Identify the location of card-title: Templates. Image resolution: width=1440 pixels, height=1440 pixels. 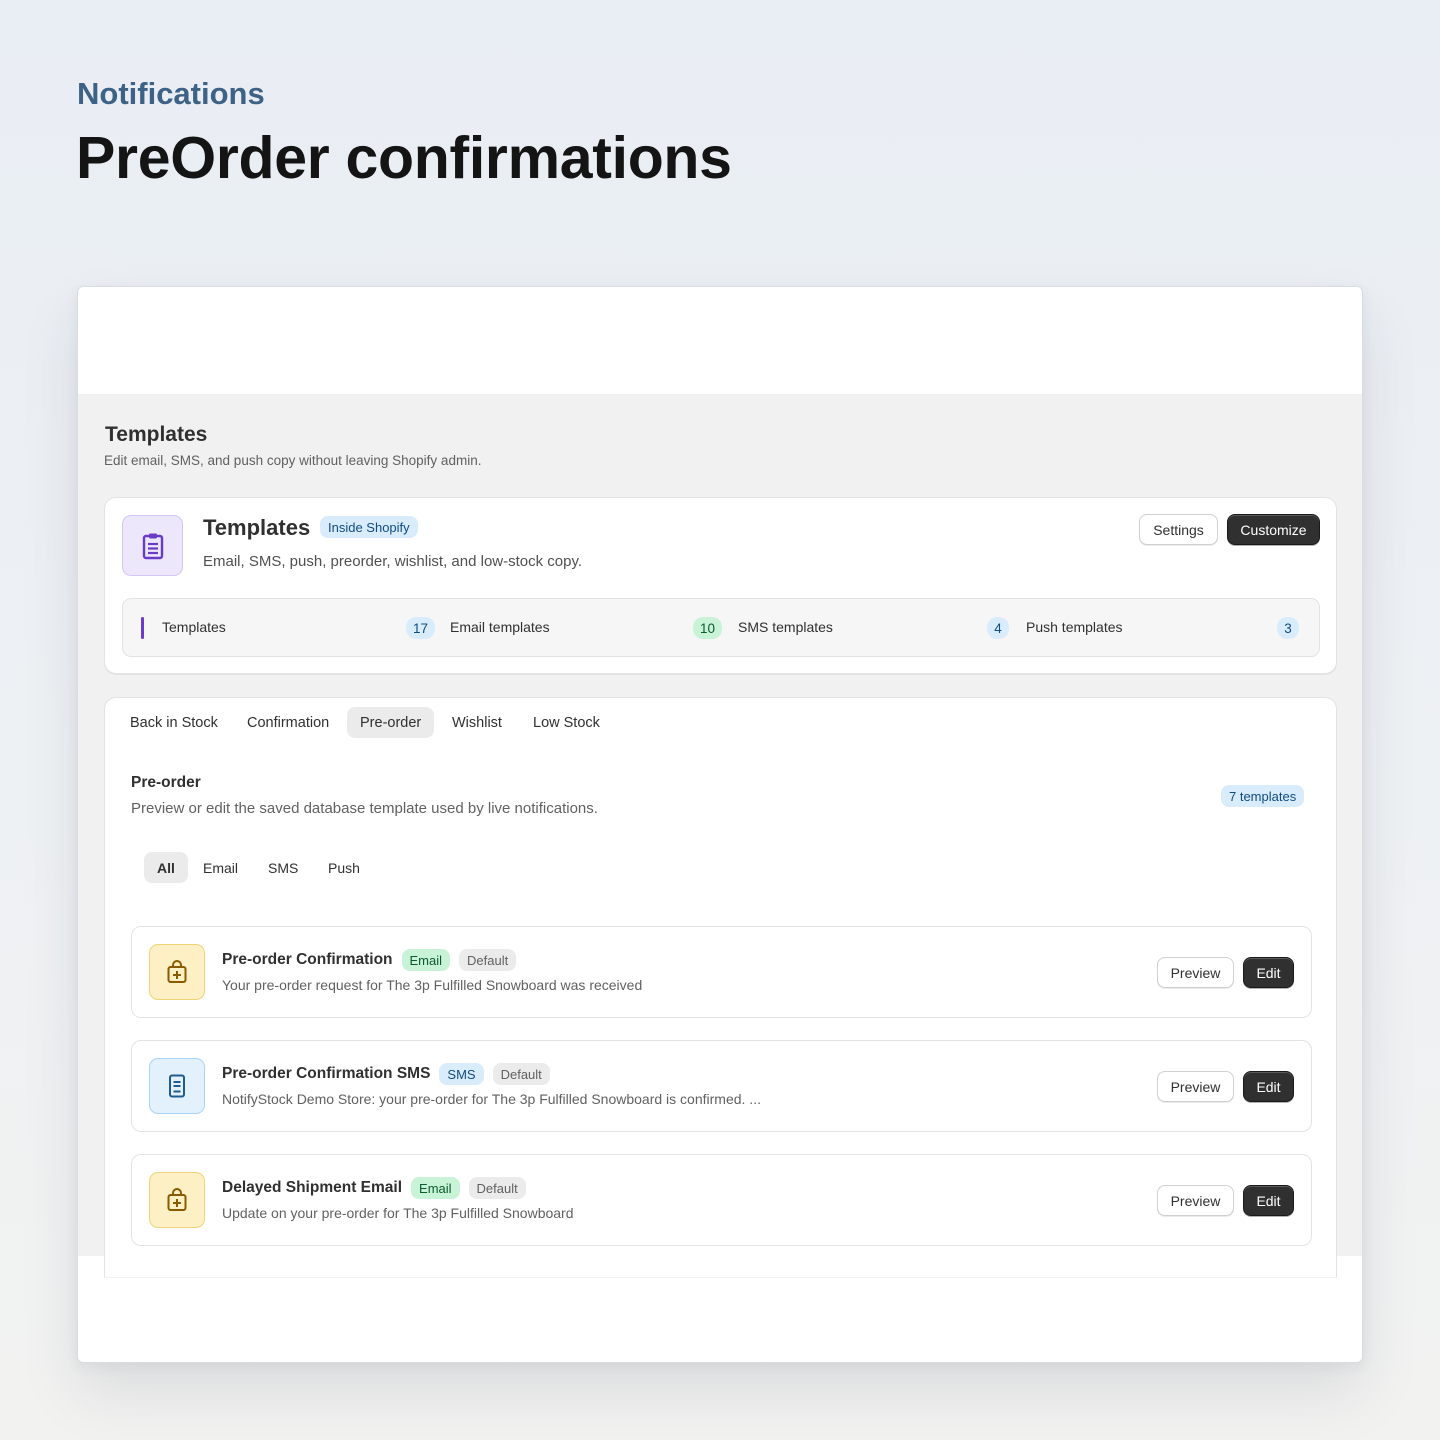
(257, 527).